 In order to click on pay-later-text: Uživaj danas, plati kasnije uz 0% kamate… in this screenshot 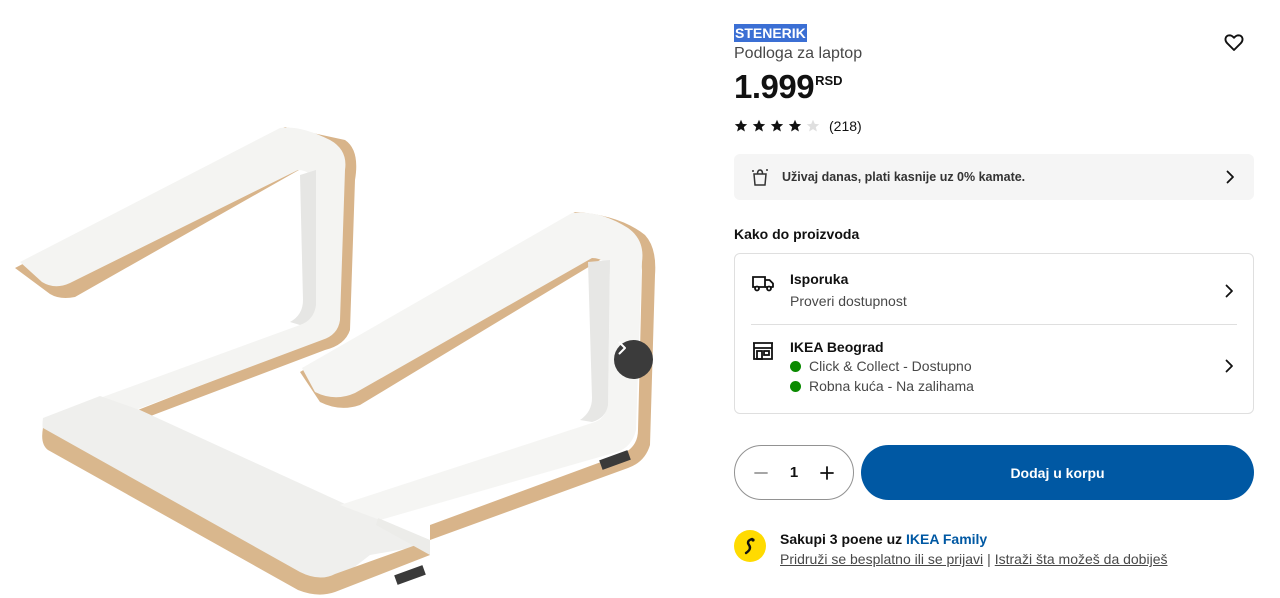, I will do `click(904, 177)`.